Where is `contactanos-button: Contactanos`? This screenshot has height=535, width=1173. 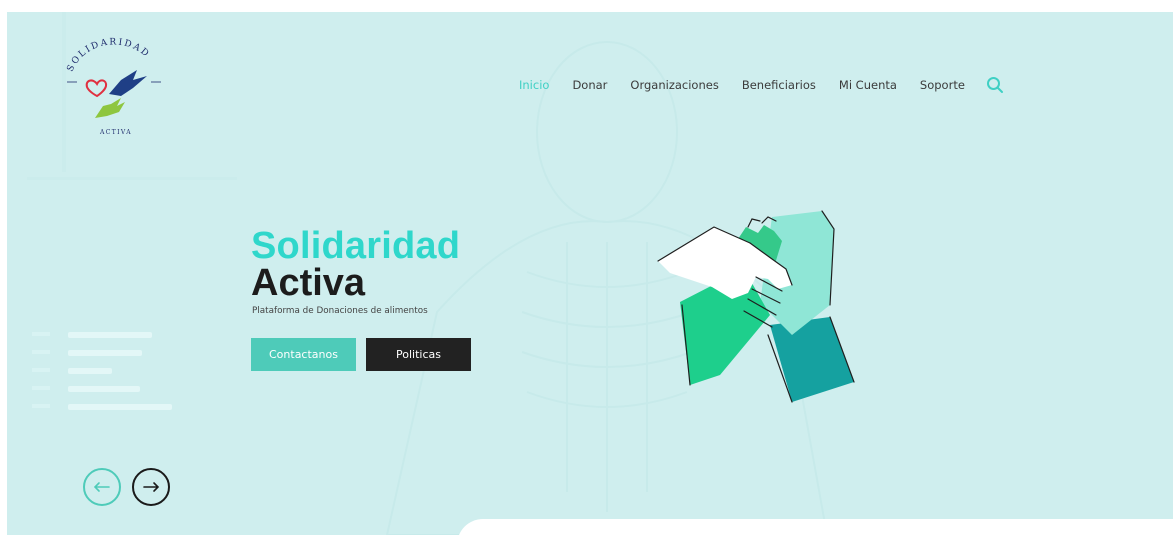 contactanos-button: Contactanos is located at coordinates (303, 354).